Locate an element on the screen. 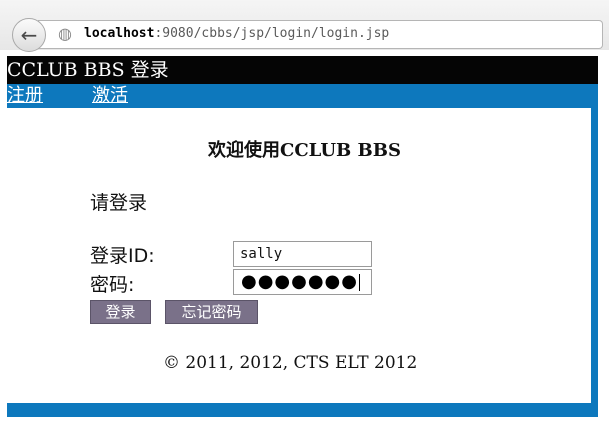 This screenshot has width=609, height=422. login-id-label: 登录ID: is located at coordinates (122, 256).